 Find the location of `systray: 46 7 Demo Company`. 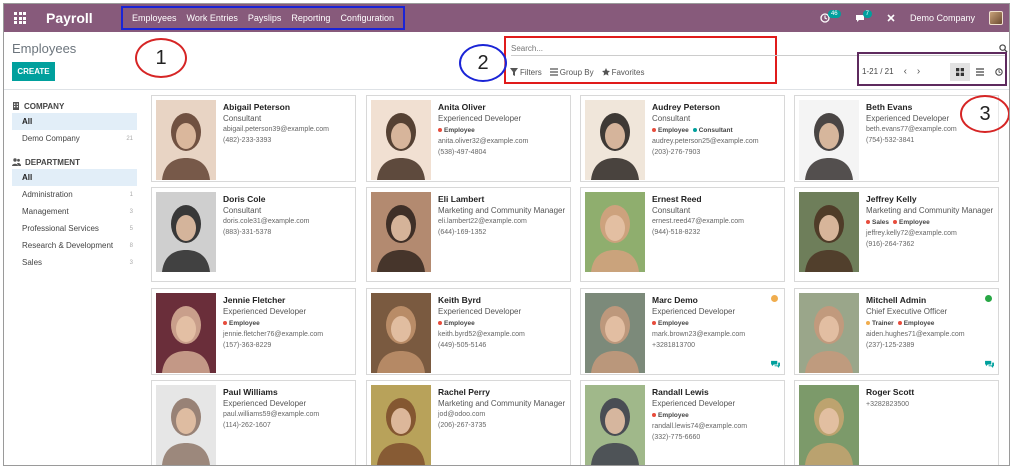

systray: 46 7 Demo Company is located at coordinates (914, 18).